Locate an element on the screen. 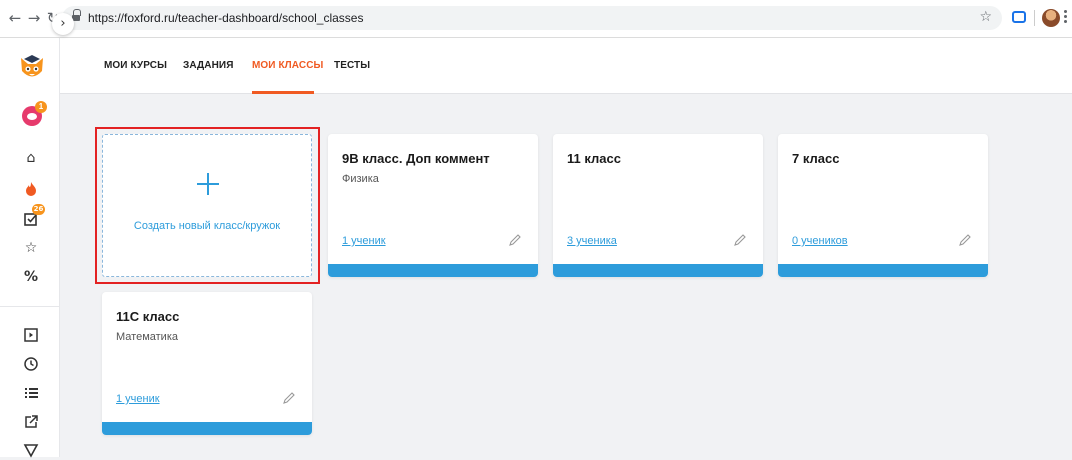 The width and height of the screenshot is (1072, 460). notification-badge: 1 is located at coordinates (41, 107).